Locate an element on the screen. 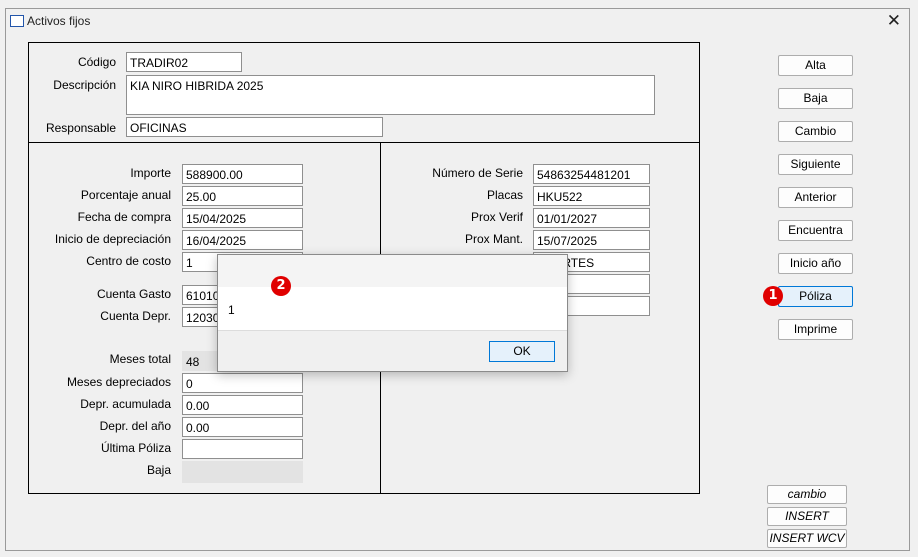 This screenshot has height=557, width=918. fecha-compra-label: Fecha de compra is located at coordinates (124, 217).